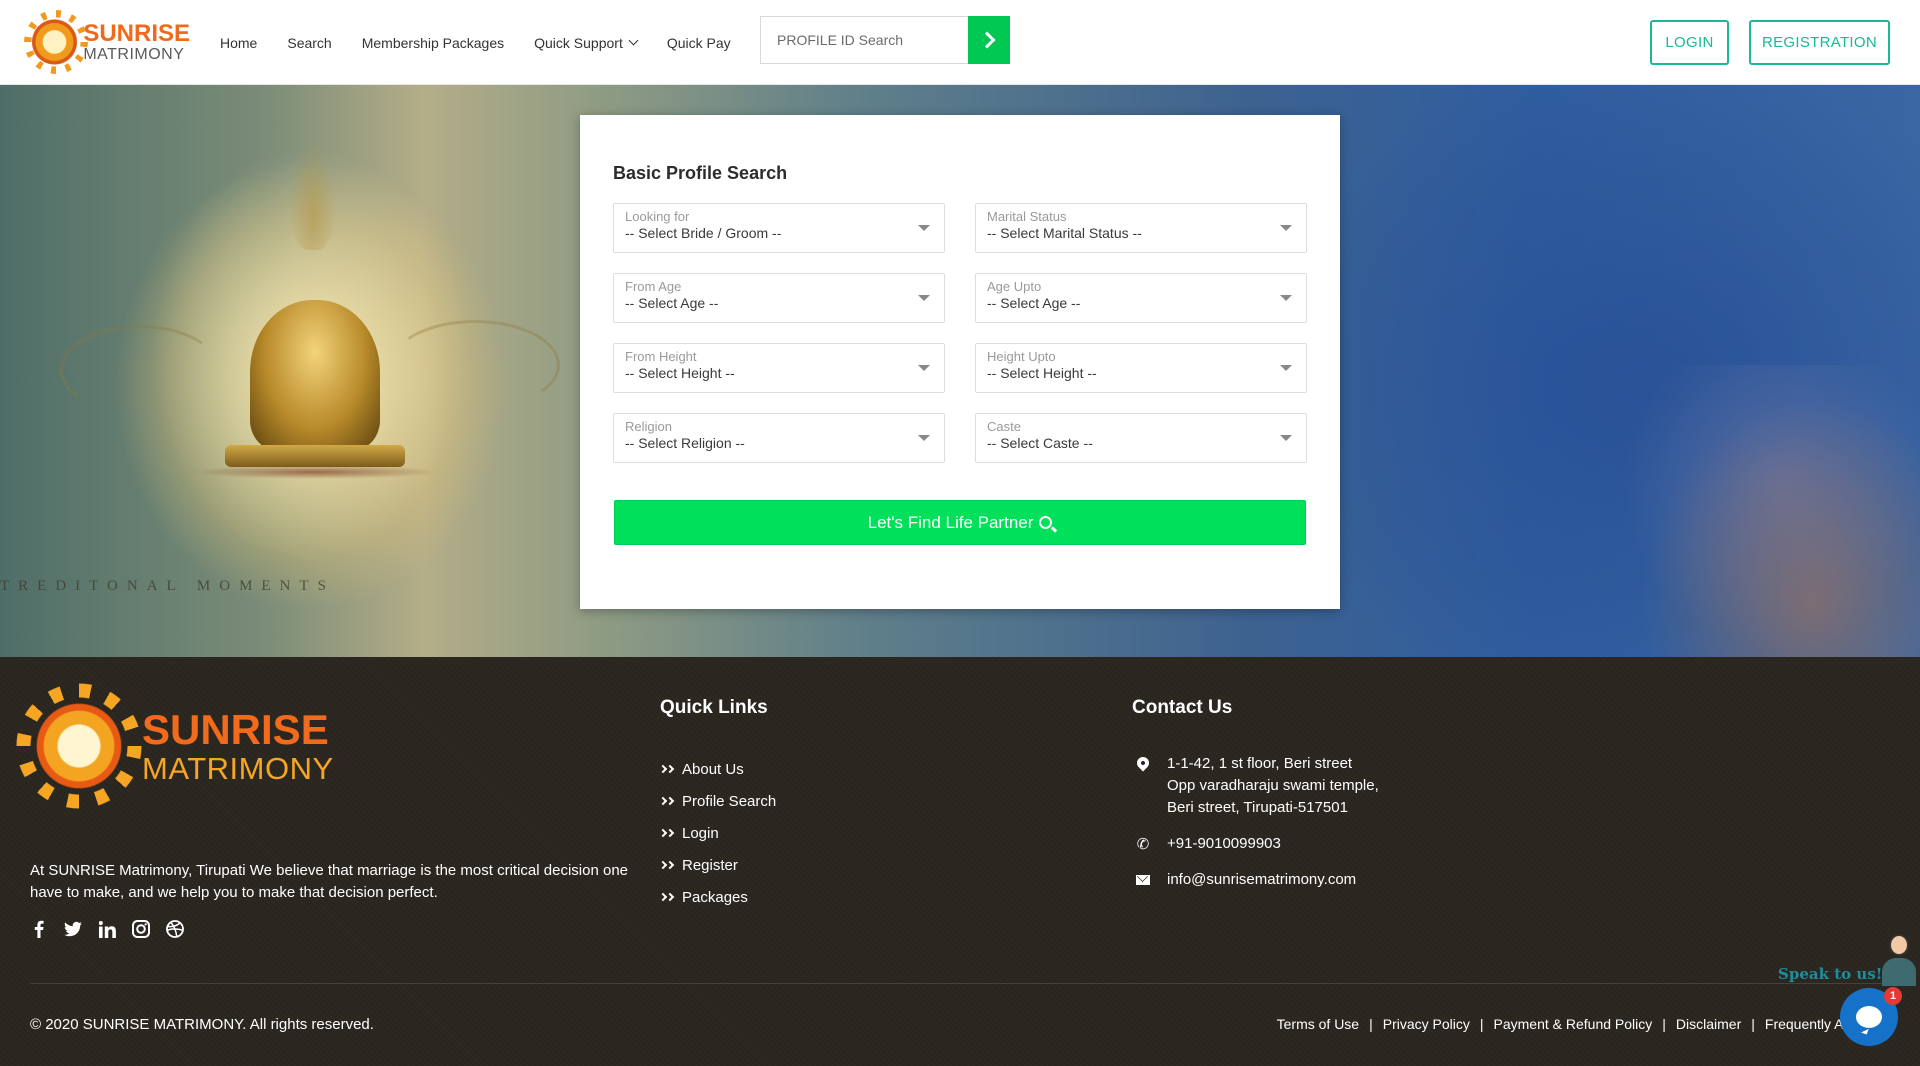 The image size is (1920, 1066). I want to click on map-marker-icon, so click(1143, 763).